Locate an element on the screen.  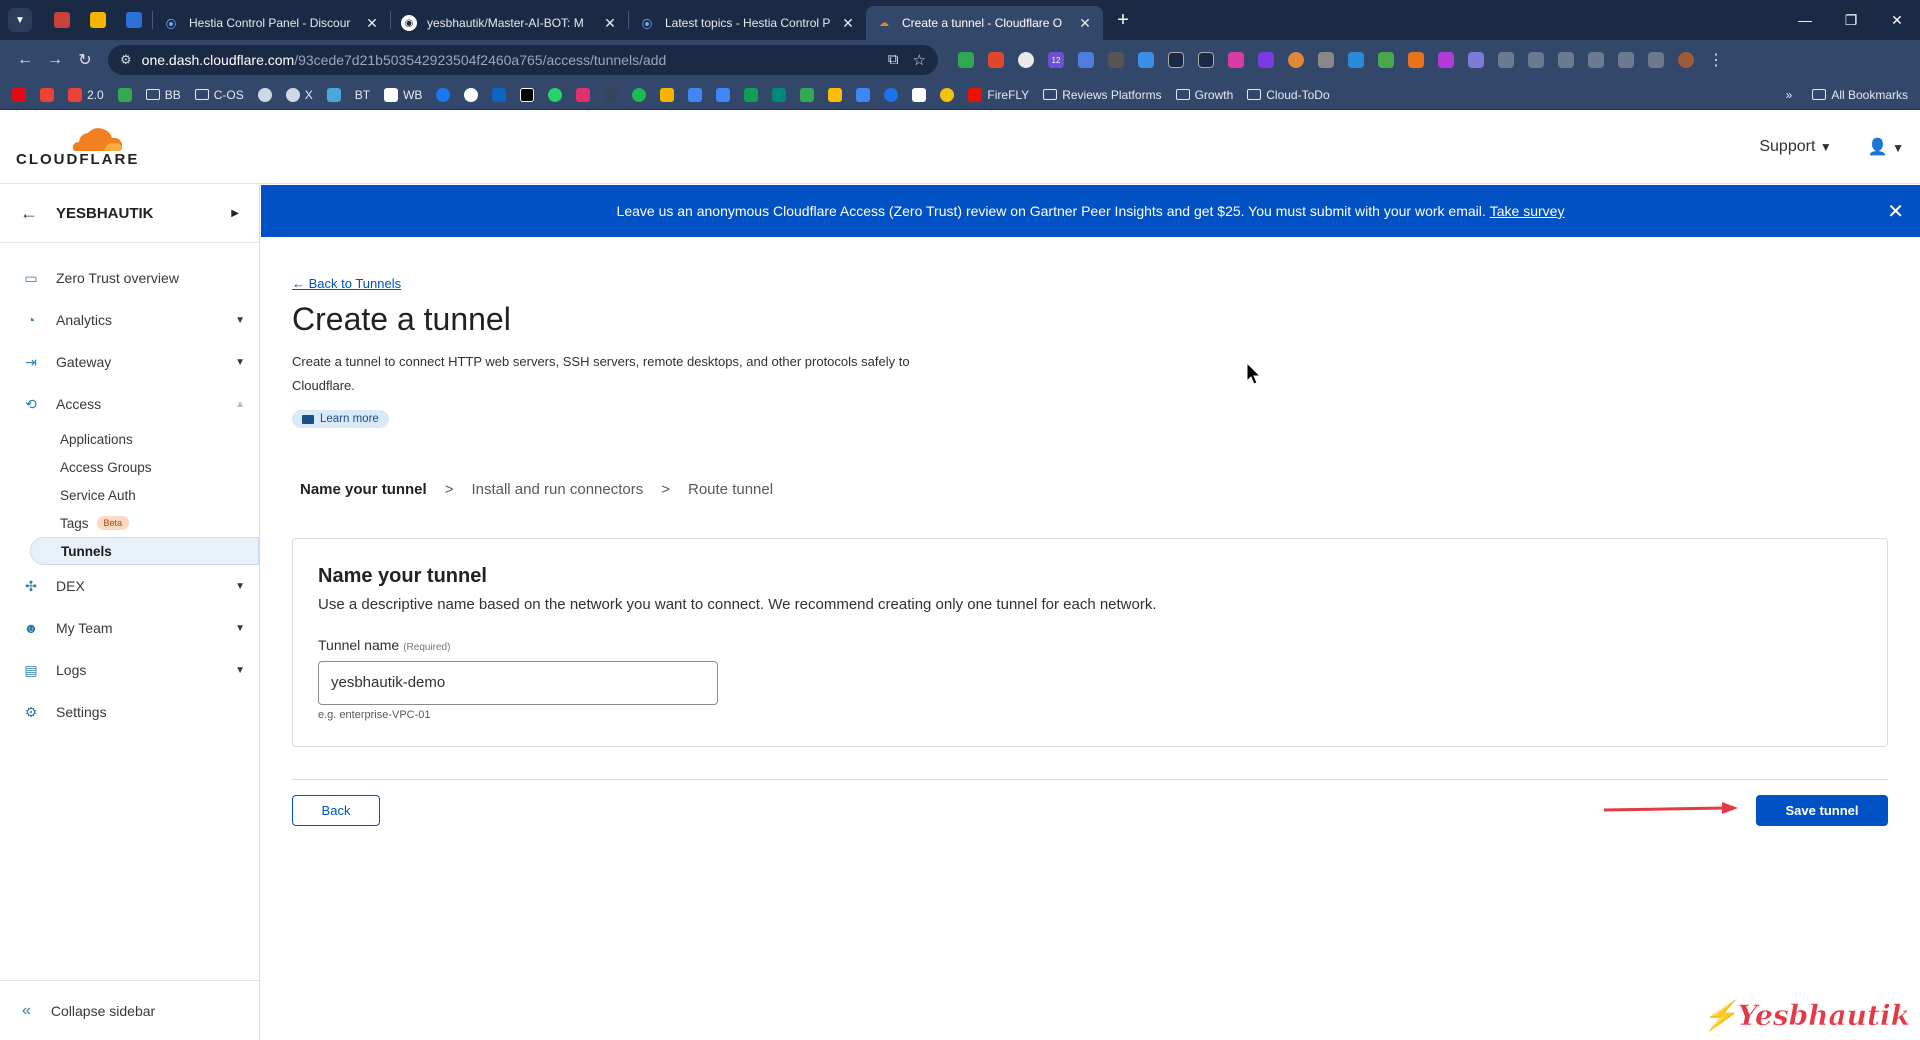
user-menu: 👤 ▼ is located at coordinates (1886, 147).